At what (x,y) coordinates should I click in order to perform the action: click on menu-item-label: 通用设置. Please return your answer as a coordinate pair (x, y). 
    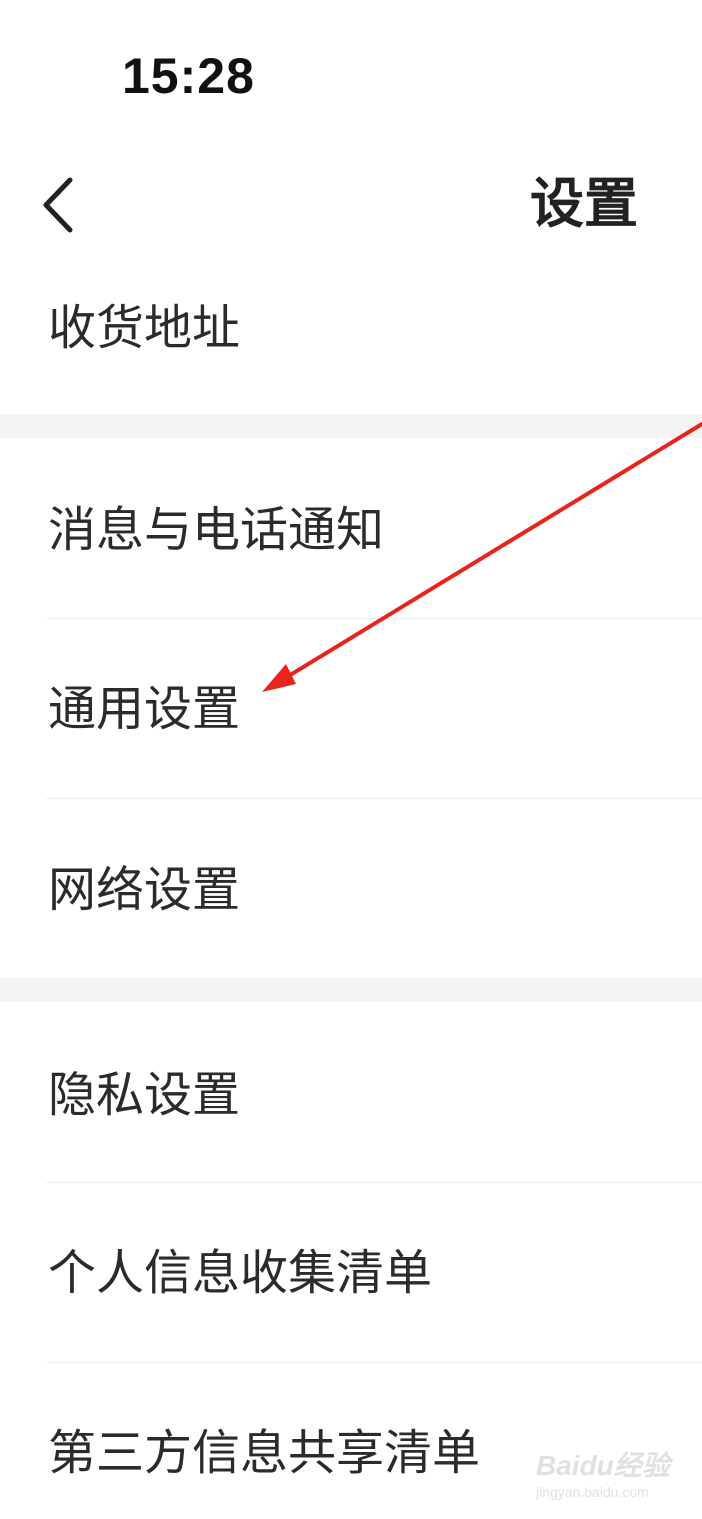
    Looking at the image, I should click on (144, 709).